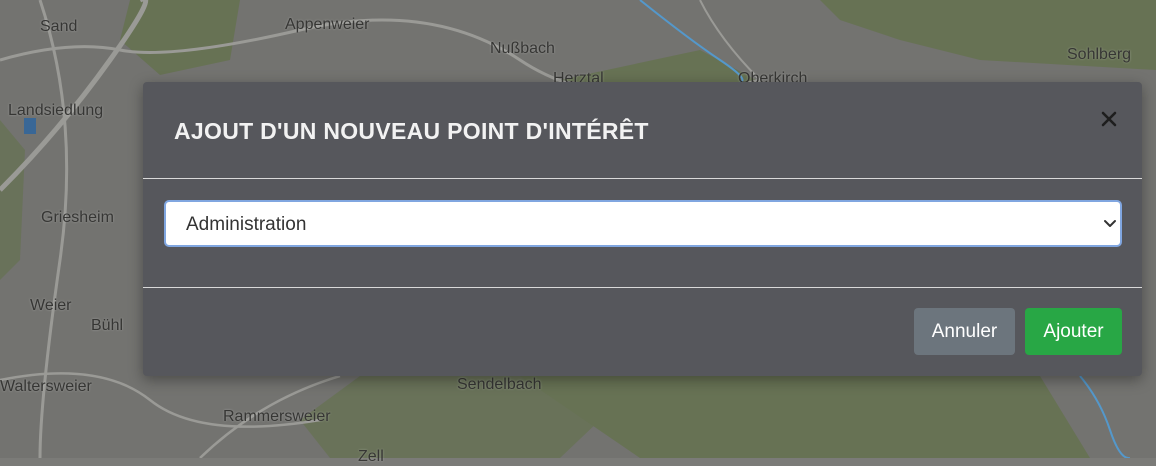 This screenshot has width=1156, height=466. I want to click on chevron-down-icon, so click(1110, 223).